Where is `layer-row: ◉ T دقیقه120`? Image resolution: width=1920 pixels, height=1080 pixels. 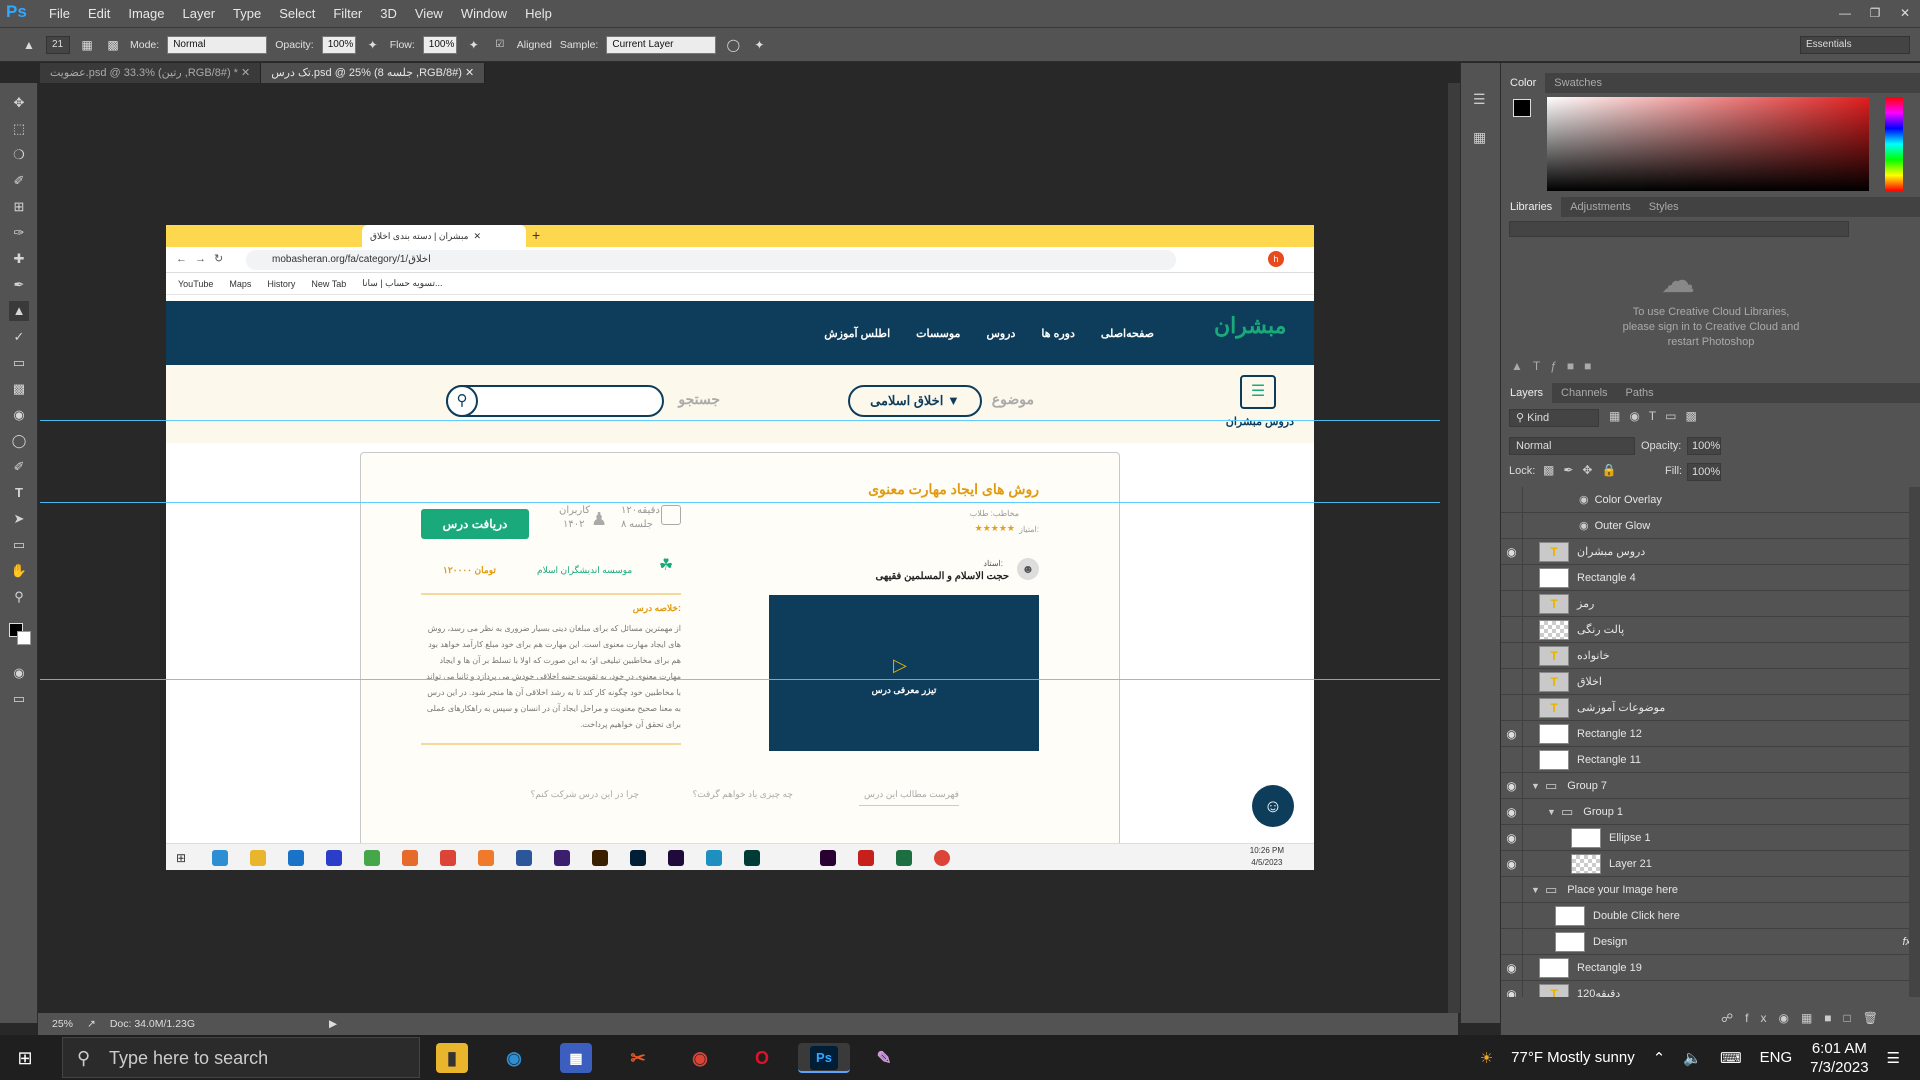 layer-row: ◉ T دقیقه120 is located at coordinates (1706, 988).